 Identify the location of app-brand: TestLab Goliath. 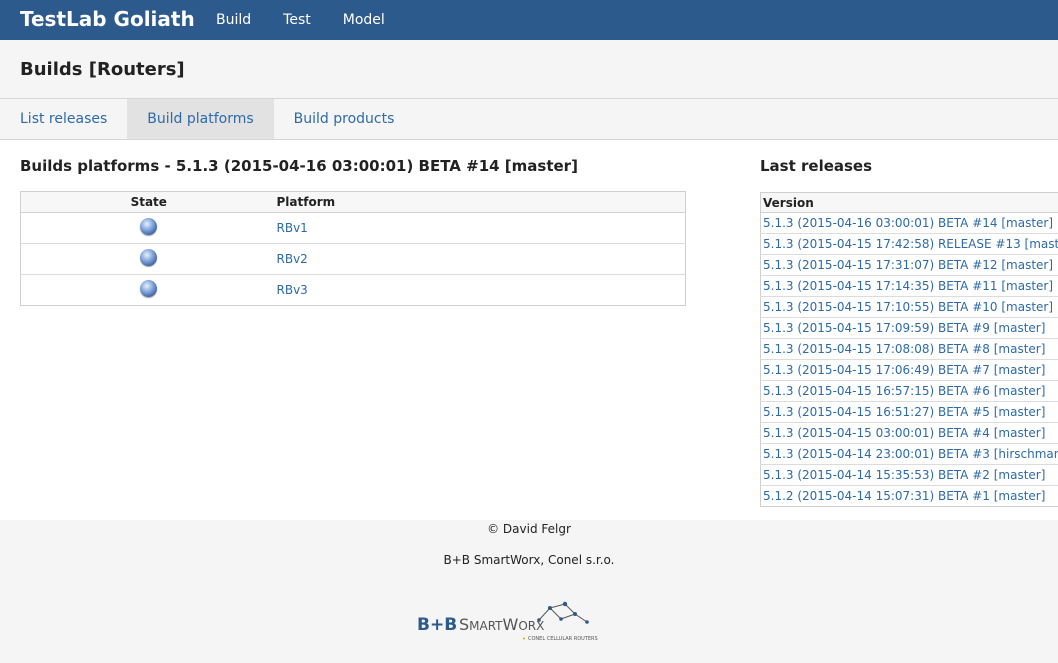
(107, 19).